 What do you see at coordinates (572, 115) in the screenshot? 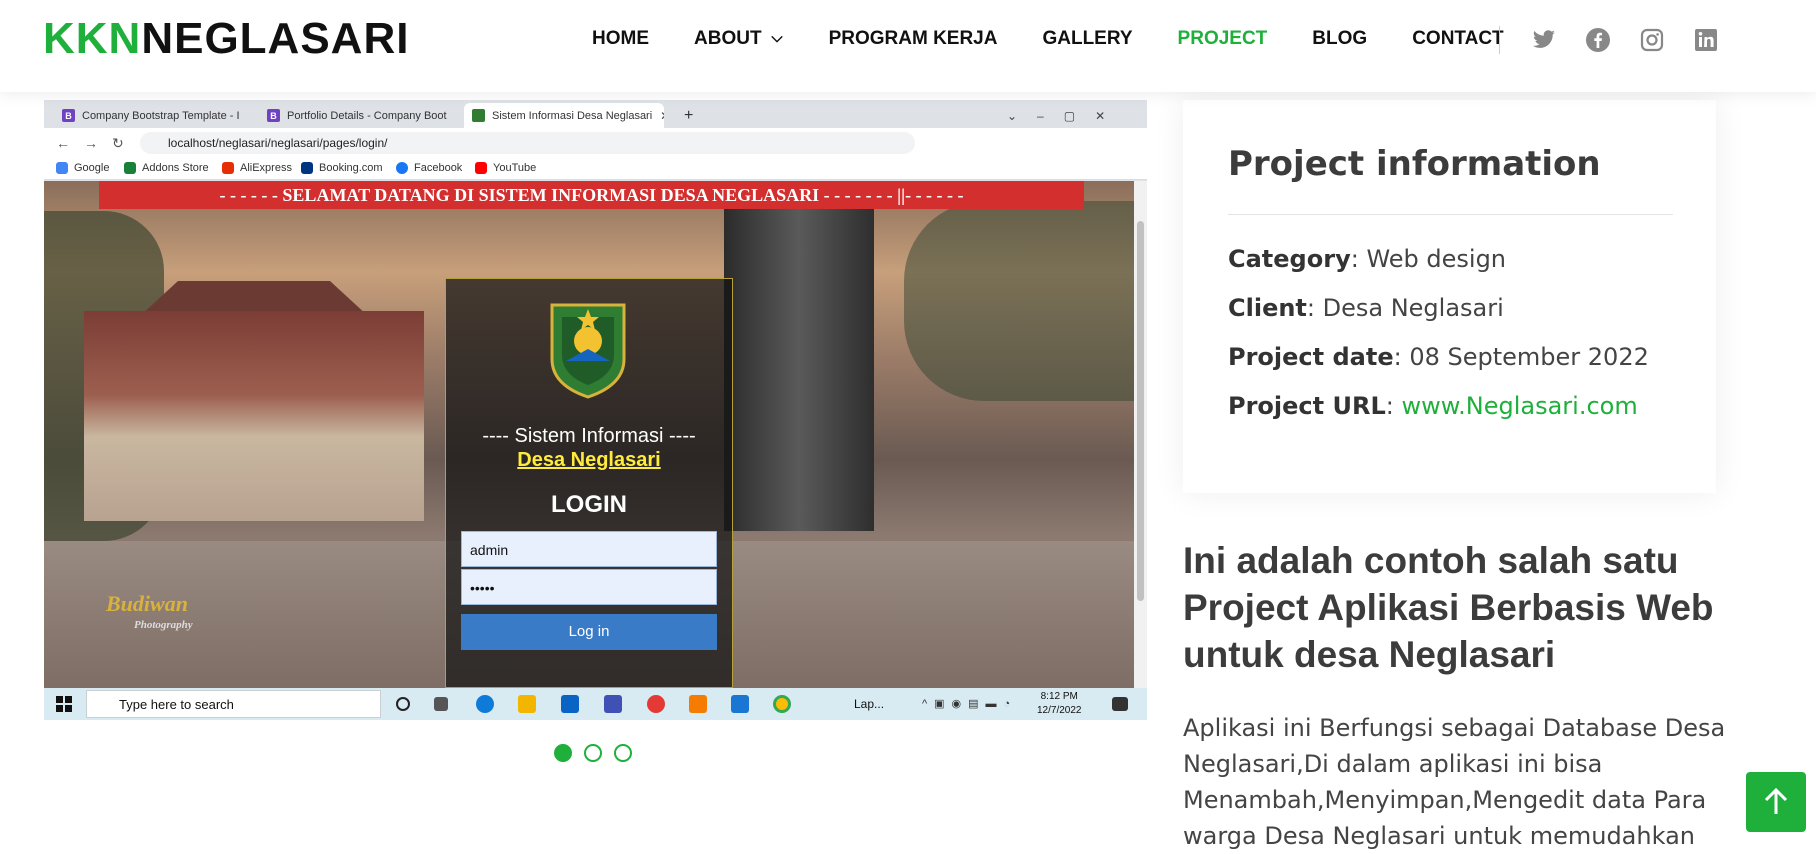
I see `browser-tab-label: Sistem Informasi Desa Neglasari` at bounding box center [572, 115].